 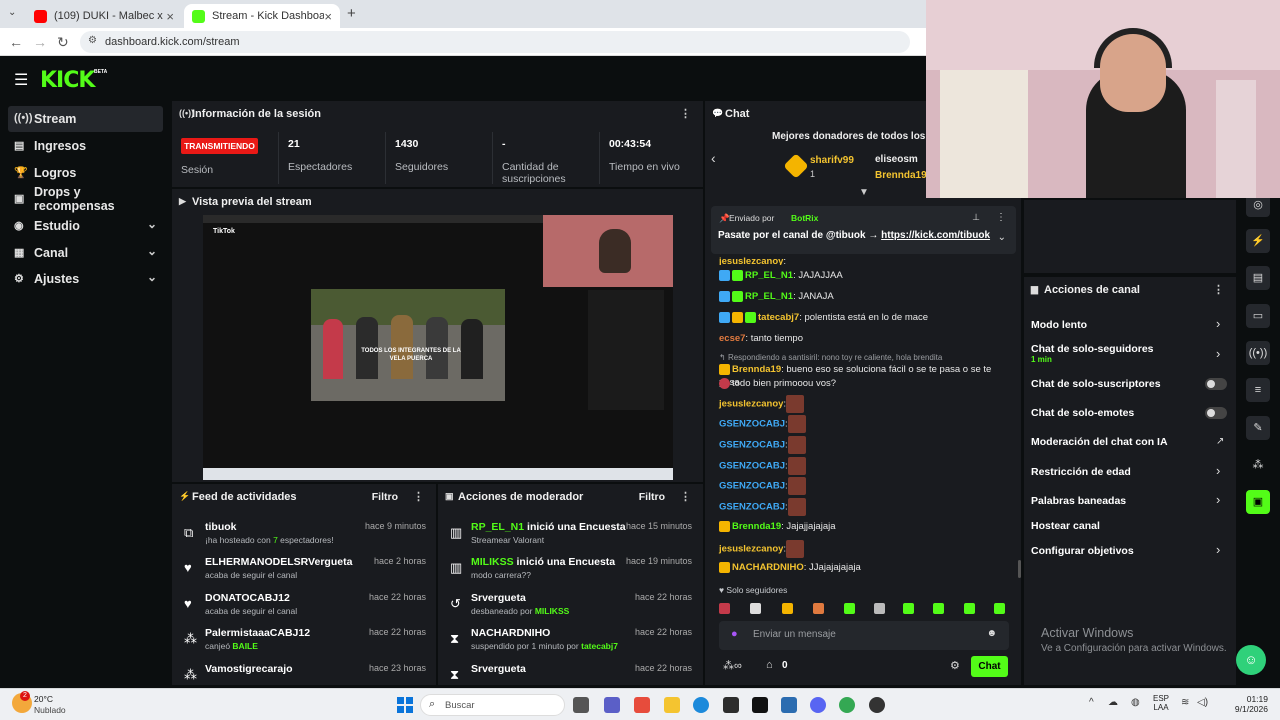 What do you see at coordinates (247, 598) in the screenshot?
I see `feed-username: DONATOCABJ12` at bounding box center [247, 598].